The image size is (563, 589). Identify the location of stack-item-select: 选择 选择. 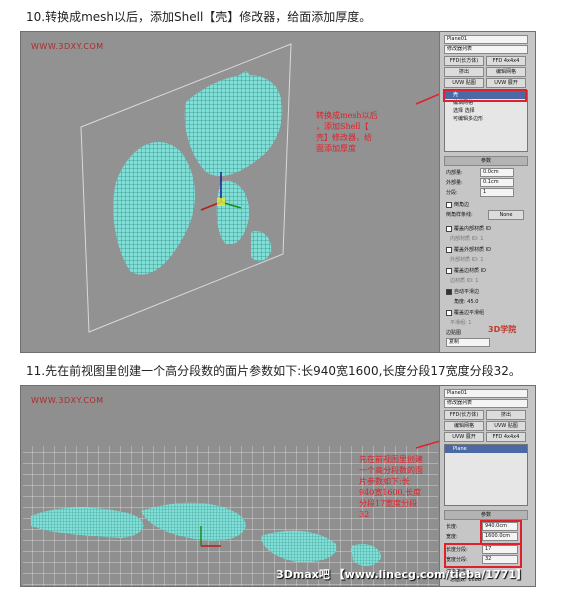
(486, 111).